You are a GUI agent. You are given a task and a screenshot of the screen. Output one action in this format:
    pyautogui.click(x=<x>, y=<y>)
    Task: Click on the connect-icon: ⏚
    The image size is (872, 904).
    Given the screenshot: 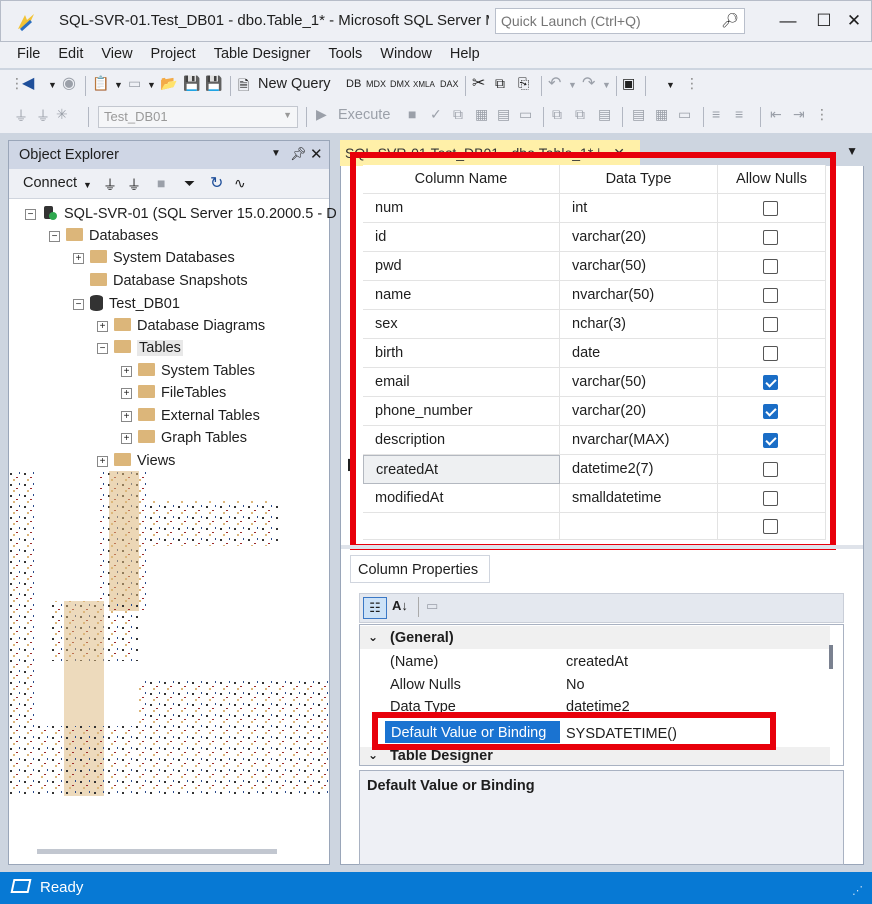 What is the action you would take?
    pyautogui.click(x=21, y=116)
    